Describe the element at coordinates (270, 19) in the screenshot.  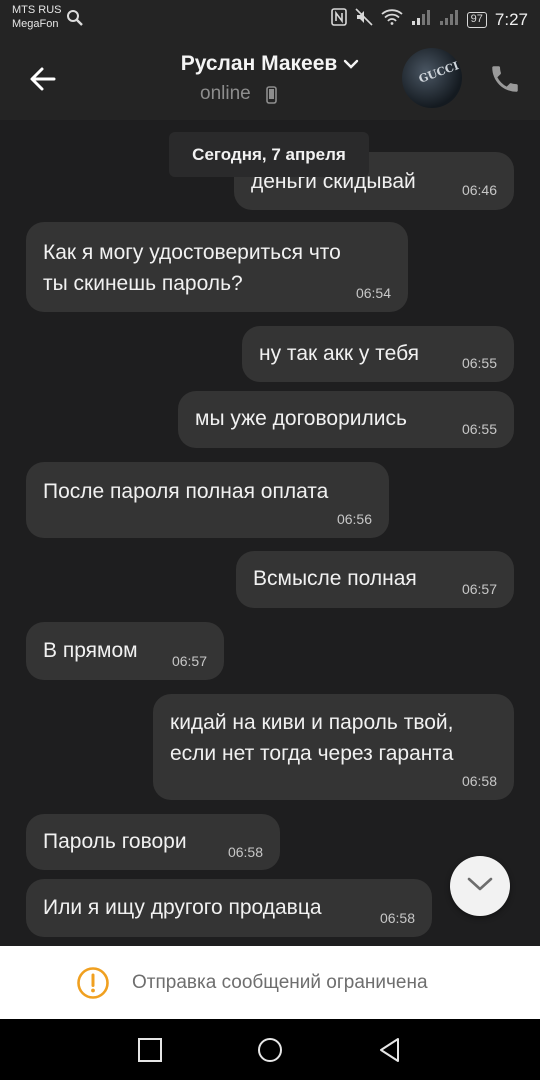
I see `status-bar: MTS RUS MegaFon 97 7:27` at that location.